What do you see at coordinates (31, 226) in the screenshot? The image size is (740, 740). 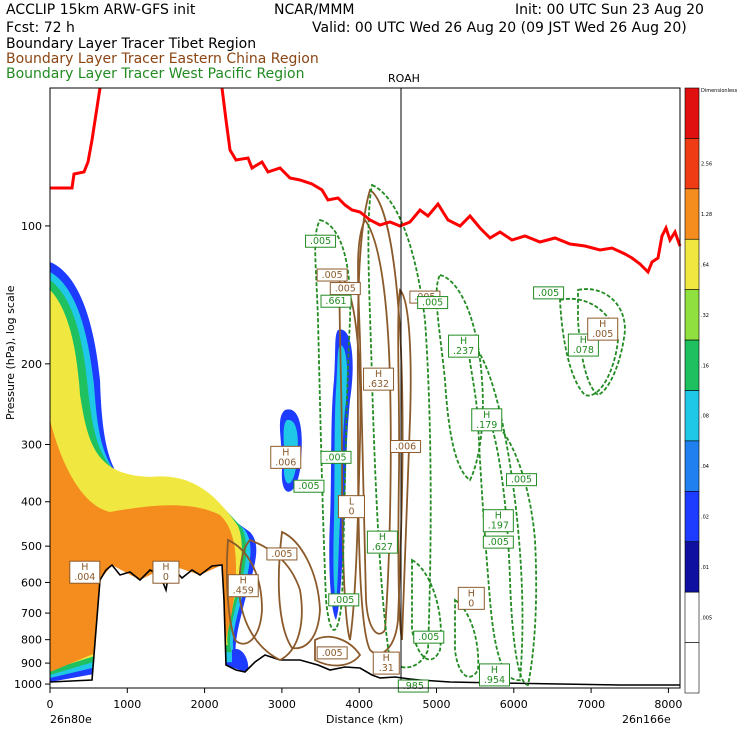 I see `y-tick-label: 100` at bounding box center [31, 226].